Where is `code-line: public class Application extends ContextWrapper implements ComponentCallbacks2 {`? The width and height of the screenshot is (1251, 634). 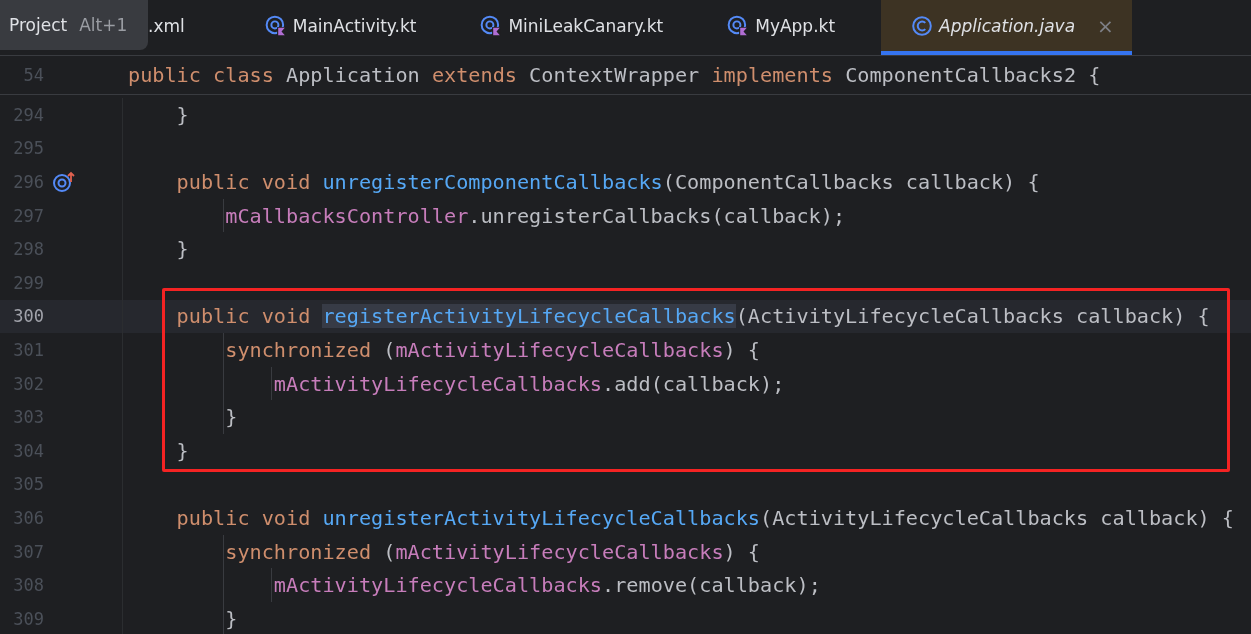 code-line: public class Application extends ContextWrapper implements ComponentCallbacks2 { is located at coordinates (614, 75).